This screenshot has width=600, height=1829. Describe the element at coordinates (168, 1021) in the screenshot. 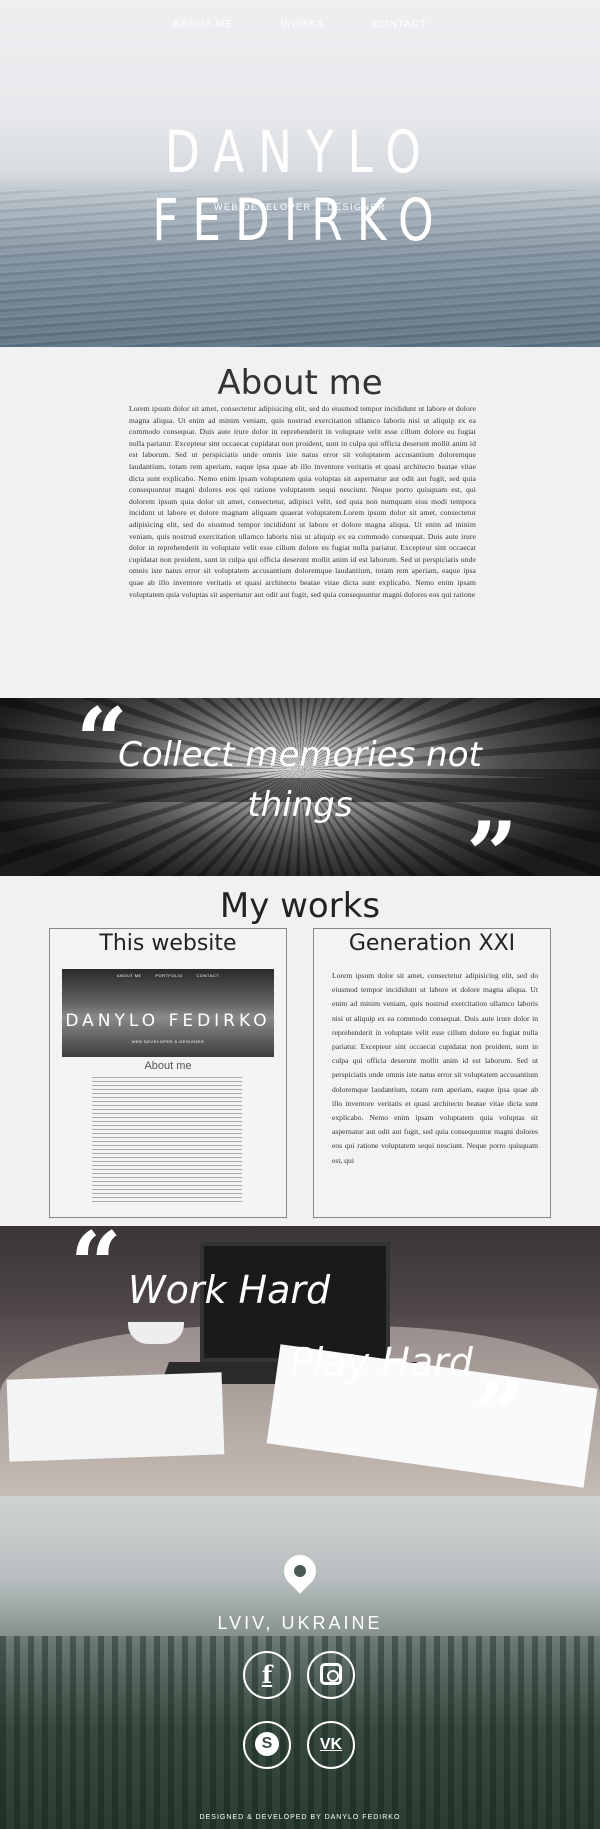

I see `preview-title: DANYLO FEDIRKO` at that location.